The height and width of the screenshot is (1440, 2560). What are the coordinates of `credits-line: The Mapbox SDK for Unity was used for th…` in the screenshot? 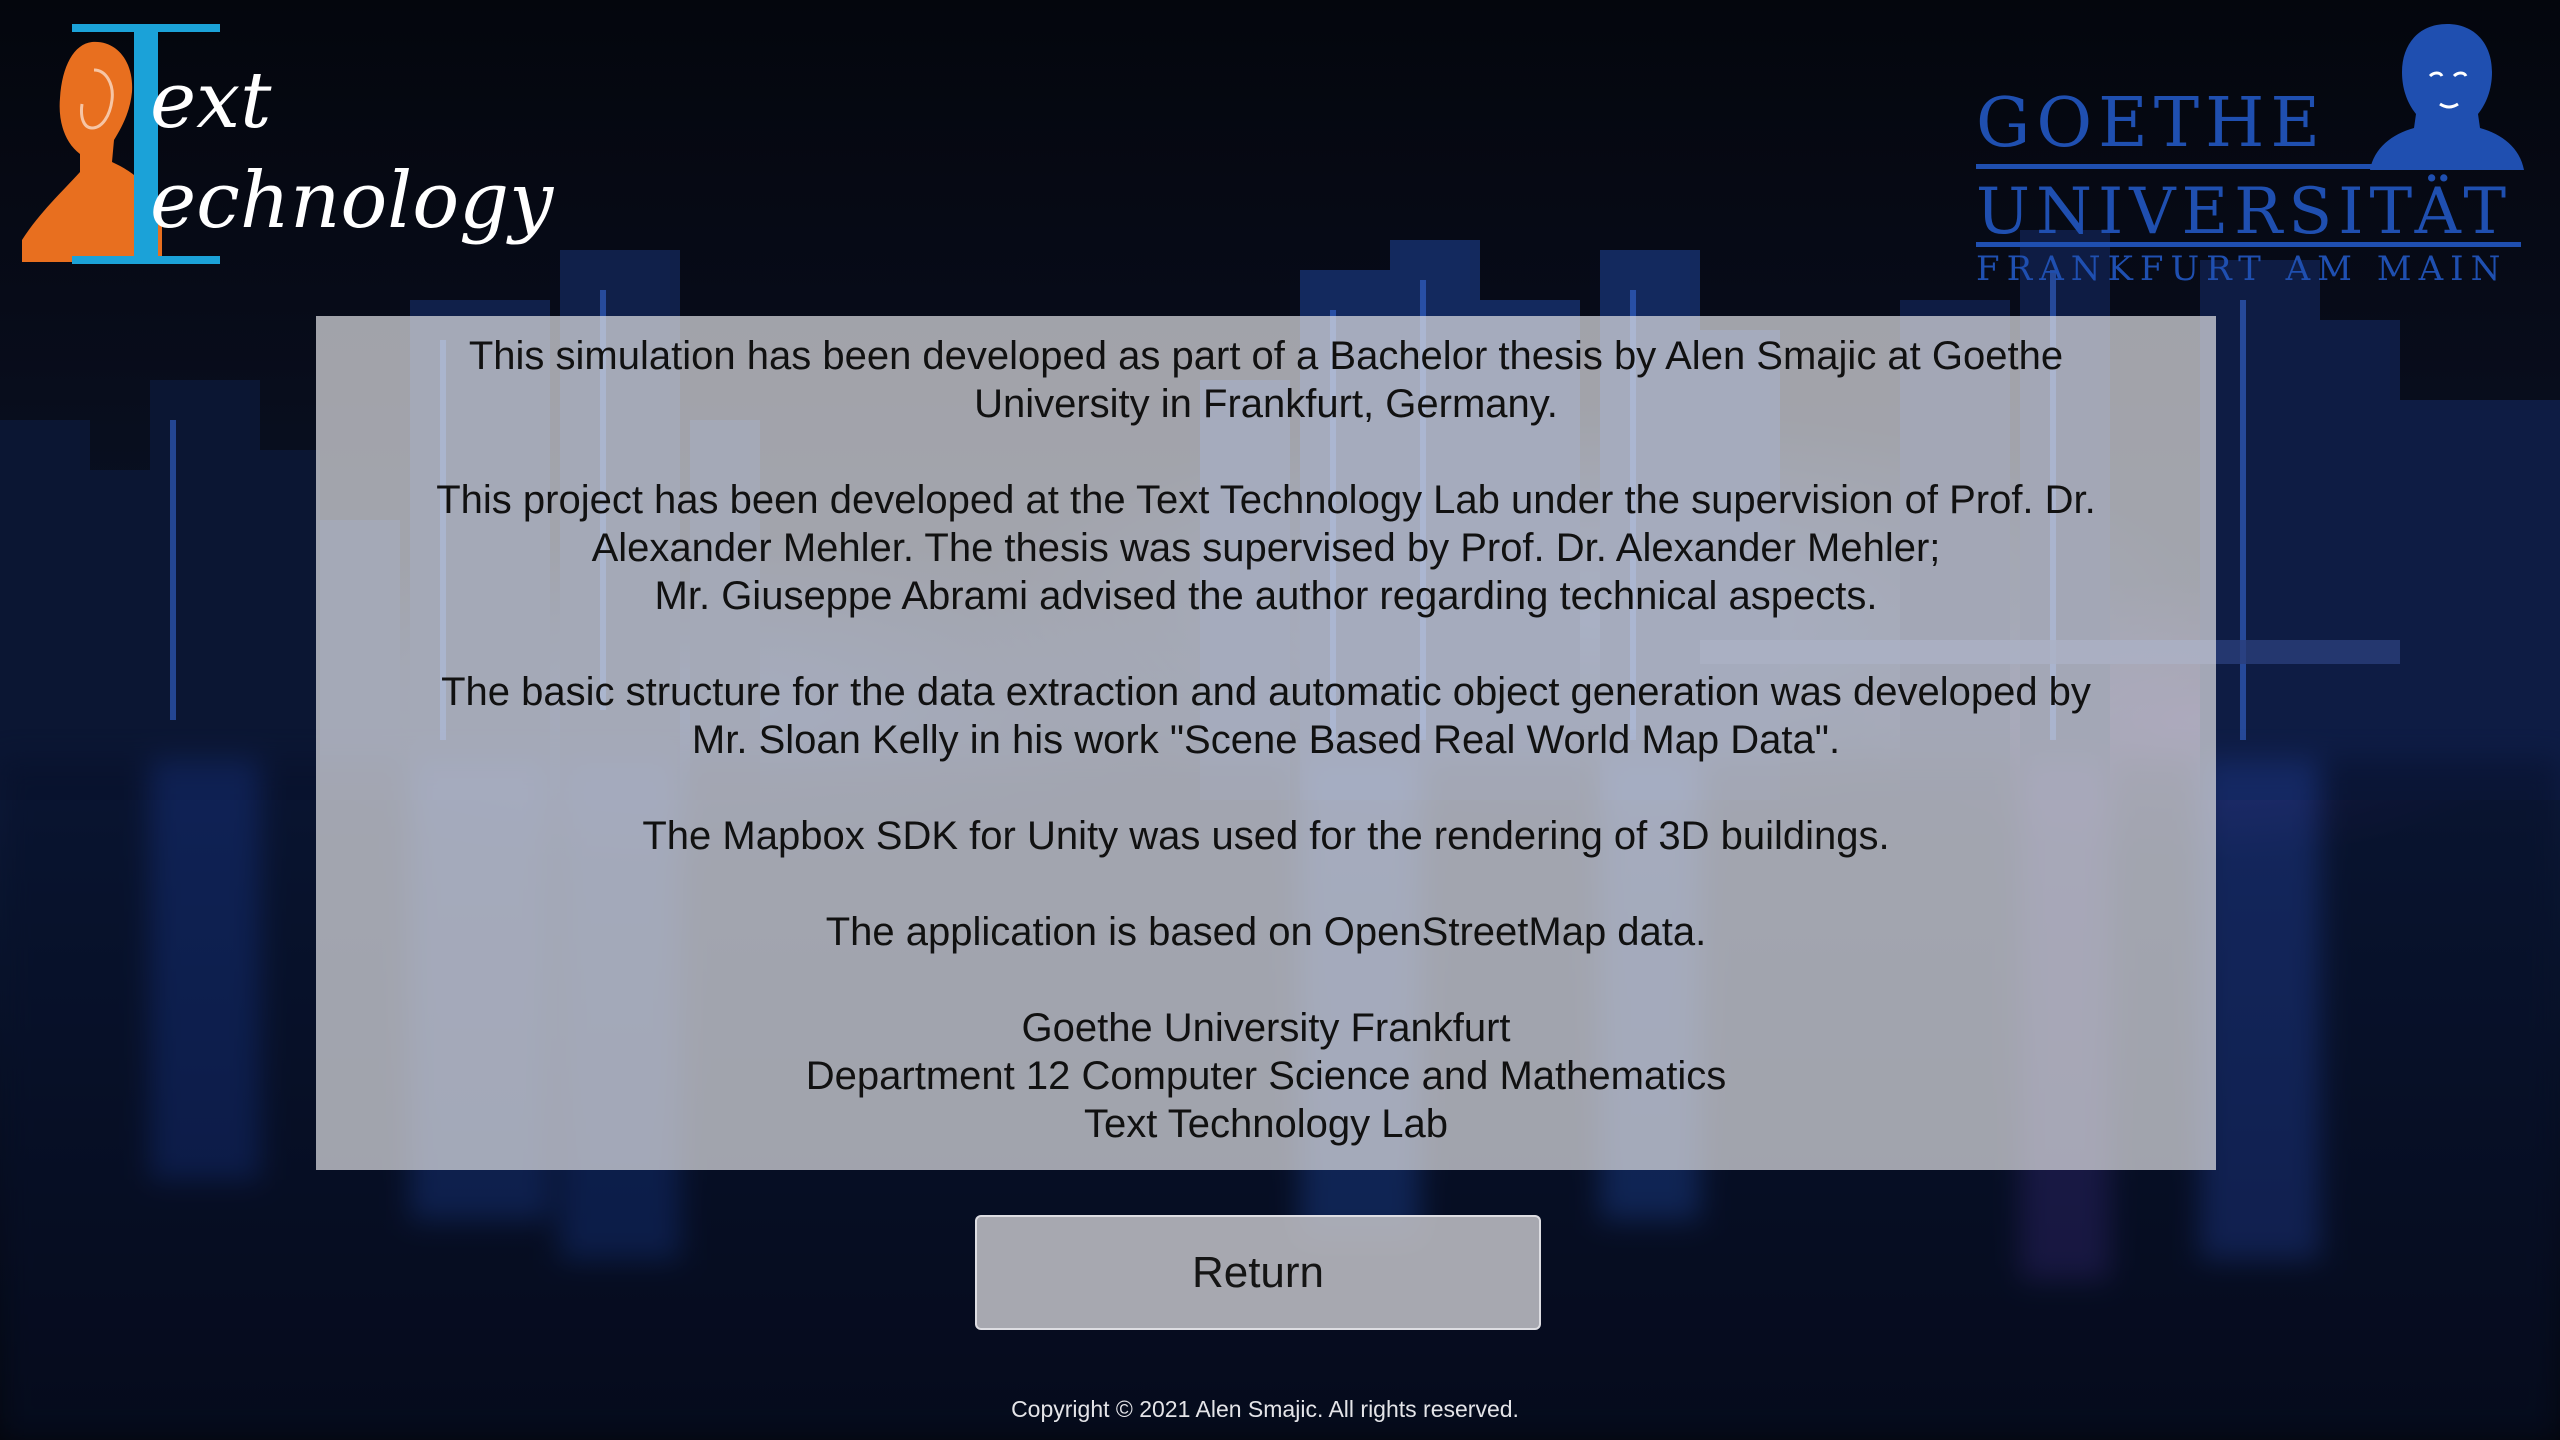 It's located at (1266, 836).